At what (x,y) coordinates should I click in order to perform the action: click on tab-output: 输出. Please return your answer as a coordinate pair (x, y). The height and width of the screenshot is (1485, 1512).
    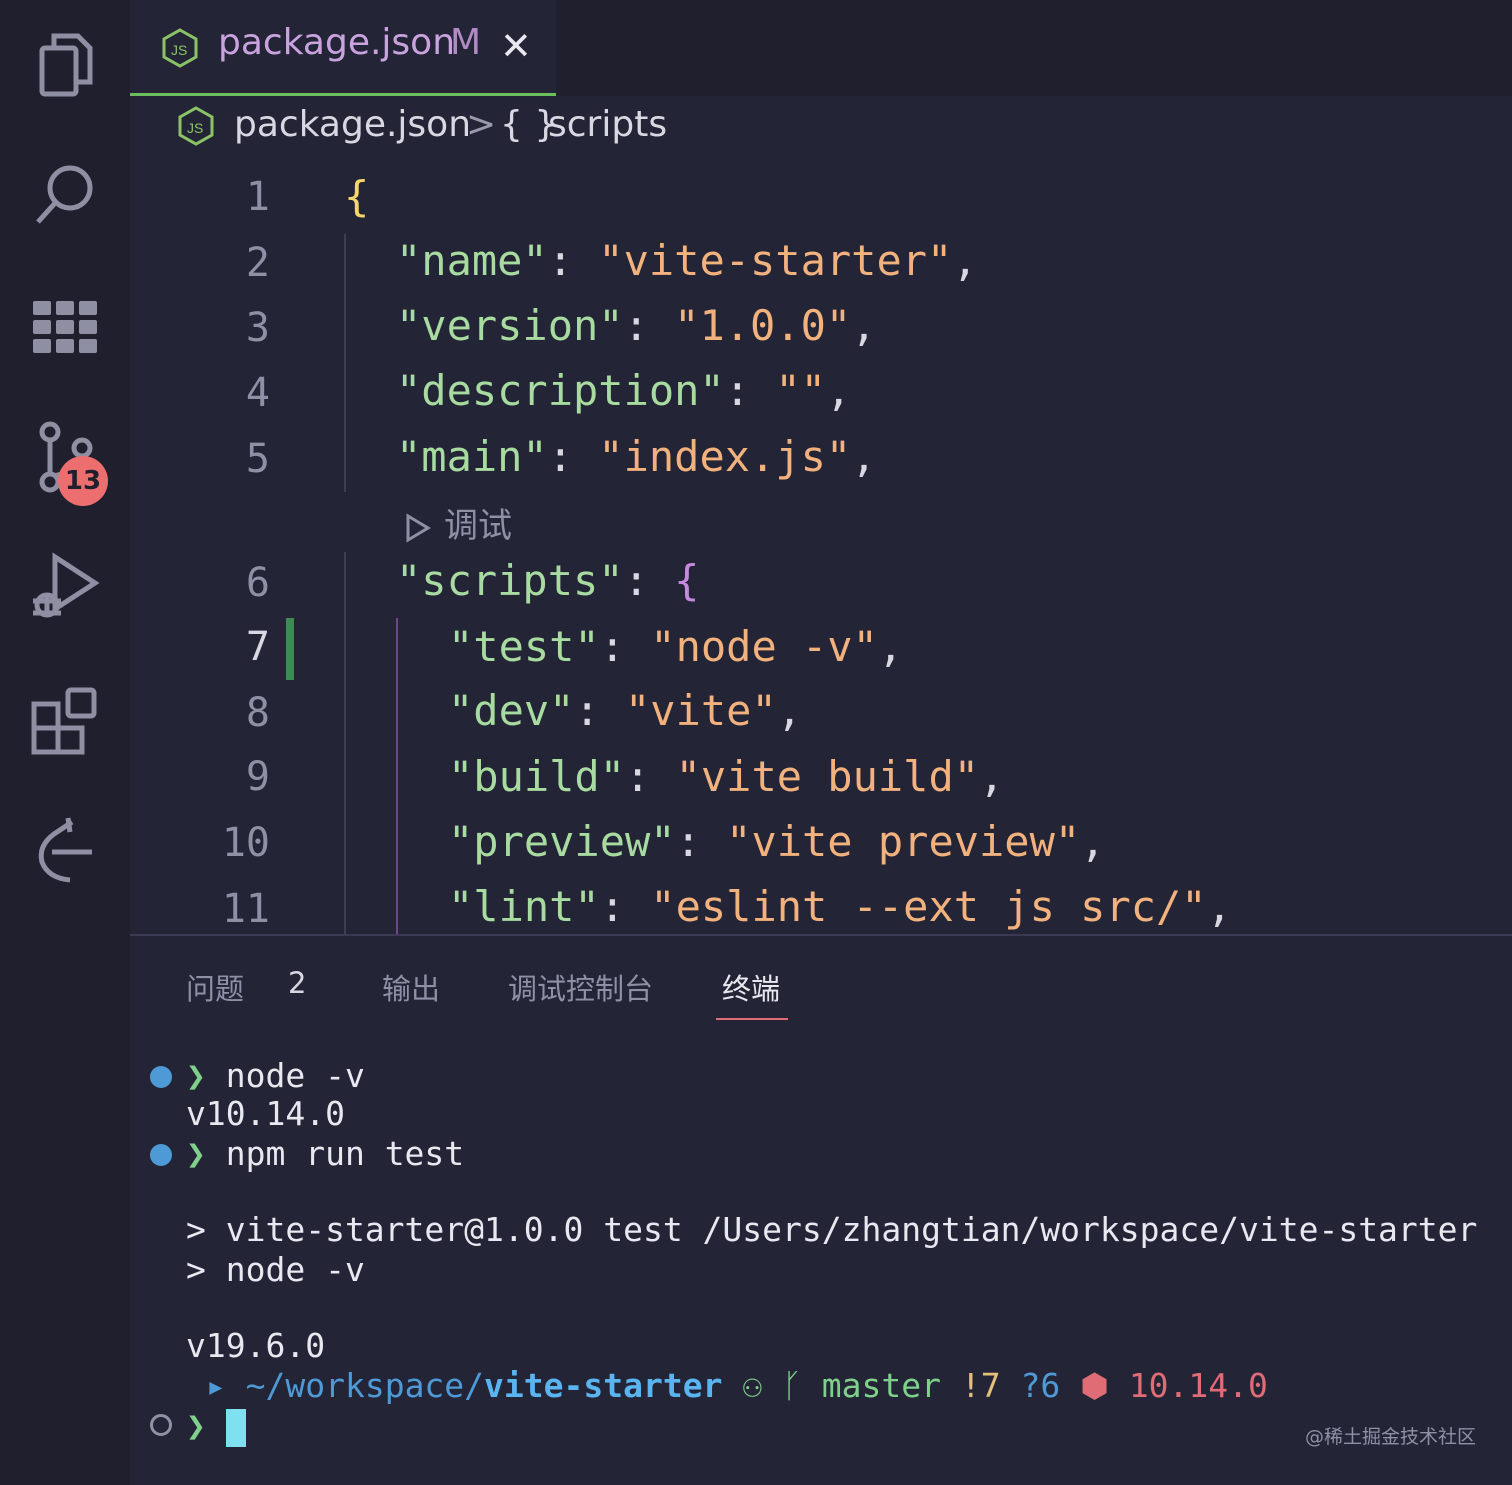
    Looking at the image, I should click on (411, 987).